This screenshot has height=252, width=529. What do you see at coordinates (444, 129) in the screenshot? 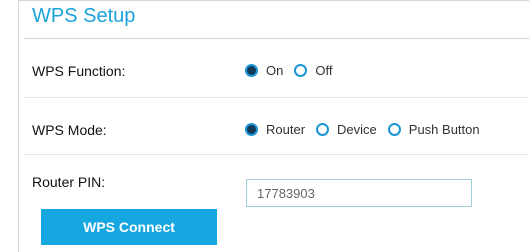
I see `wps-mode-push-button-label: Push Button` at bounding box center [444, 129].